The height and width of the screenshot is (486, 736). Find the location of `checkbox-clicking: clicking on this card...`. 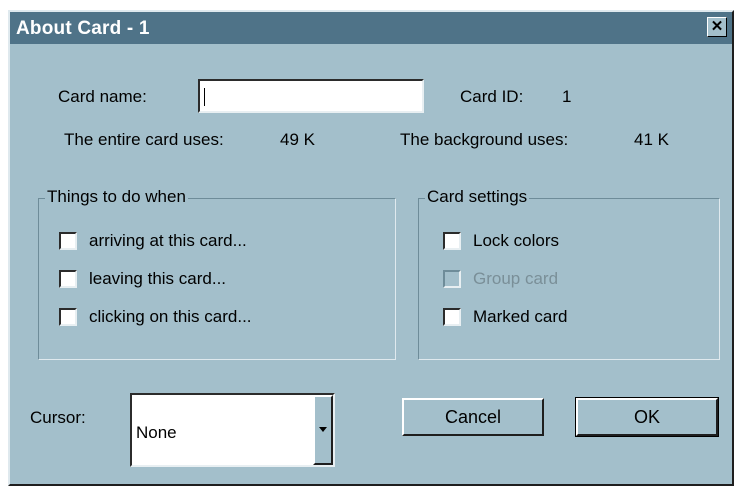

checkbox-clicking: clicking on this card... is located at coordinates (155, 317).